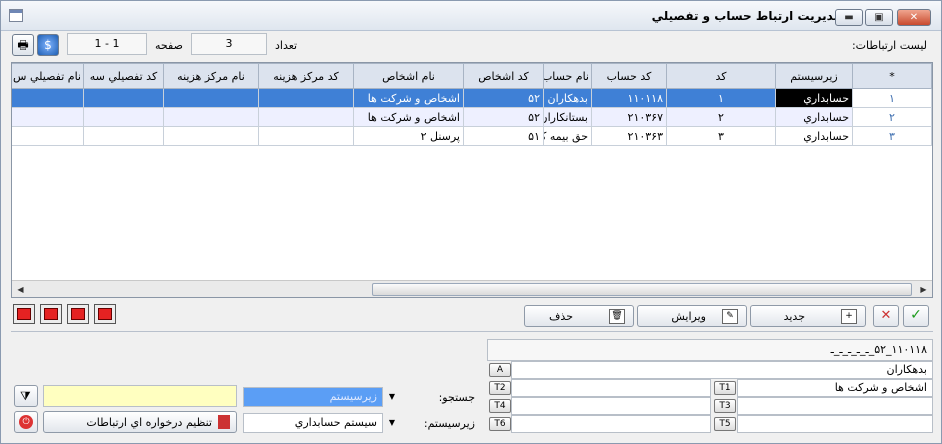  I want to click on power-button: ⏻, so click(26, 422).